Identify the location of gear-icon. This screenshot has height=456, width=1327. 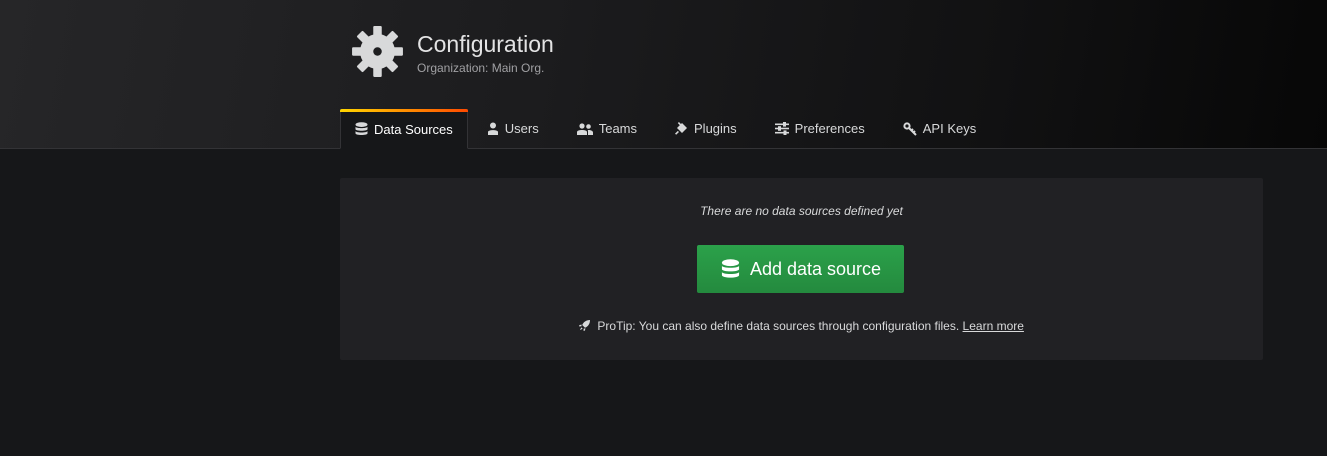
(377, 51).